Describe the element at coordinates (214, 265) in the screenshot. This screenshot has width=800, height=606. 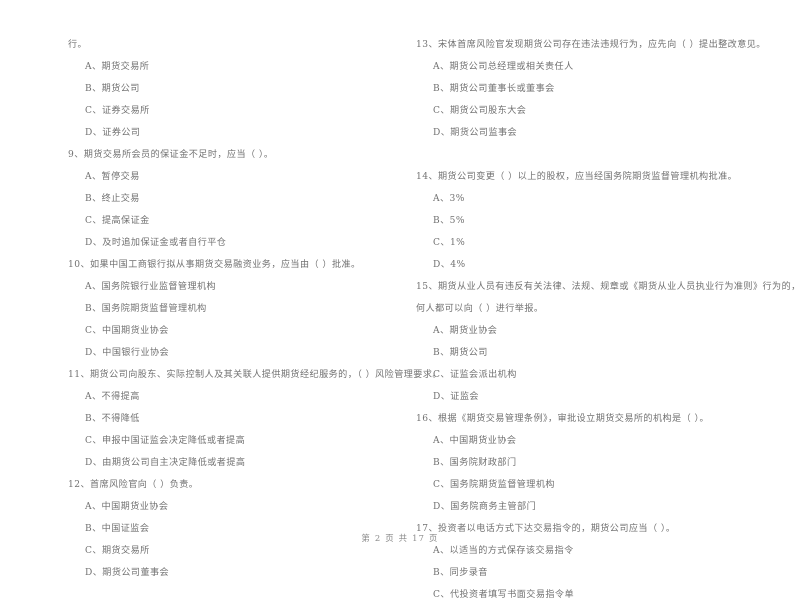
I see `question-stem: 10、如果中国工商银行拟从事期货交易融资业务，应当由（ ）批准。` at that location.